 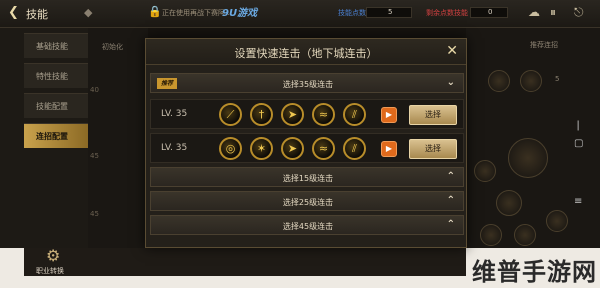 I want to click on section-label: 选择15级连击, so click(x=308, y=178).